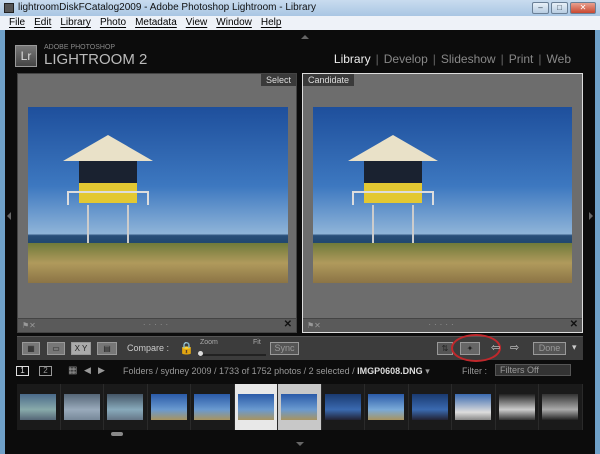 Image resolution: width=600 pixels, height=454 pixels. What do you see at coordinates (234, 23) in the screenshot?
I see `menu-window: Window` at bounding box center [234, 23].